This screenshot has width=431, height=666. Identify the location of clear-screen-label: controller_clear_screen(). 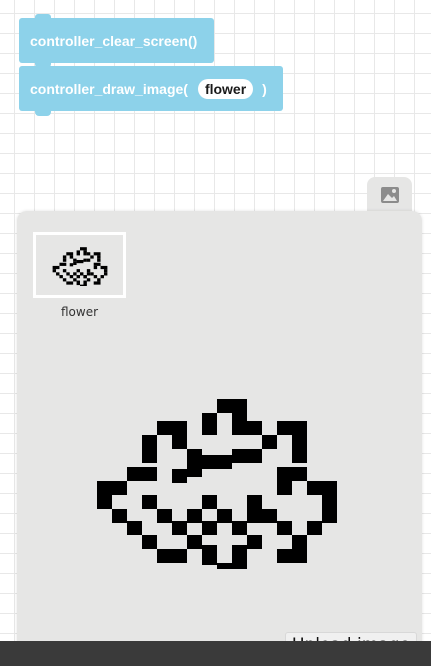
(114, 40).